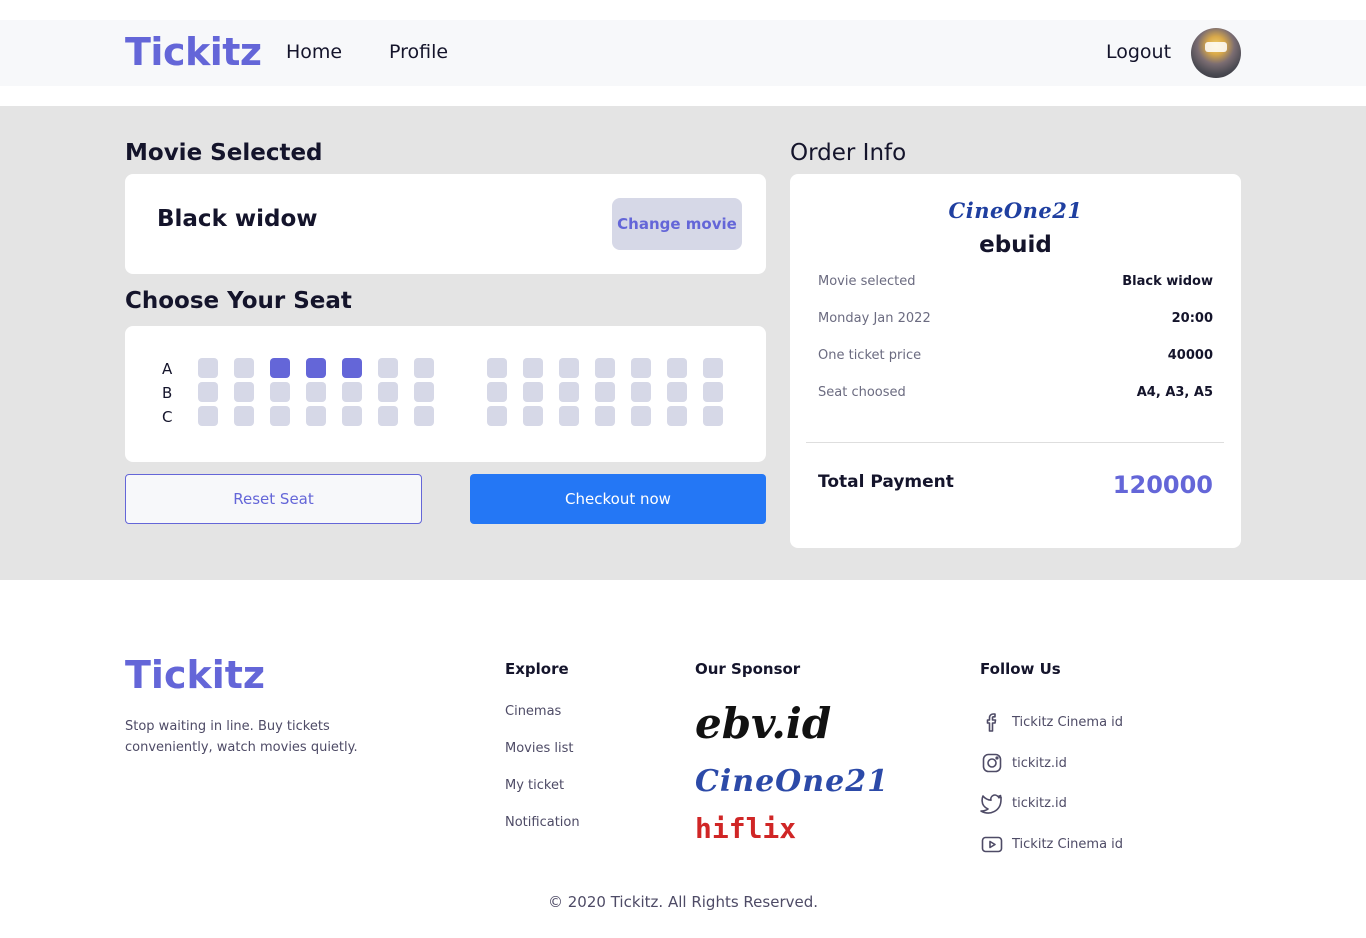 This screenshot has height=938, width=1366. Describe the element at coordinates (641, 368) in the screenshot. I see `seat-a12` at that location.